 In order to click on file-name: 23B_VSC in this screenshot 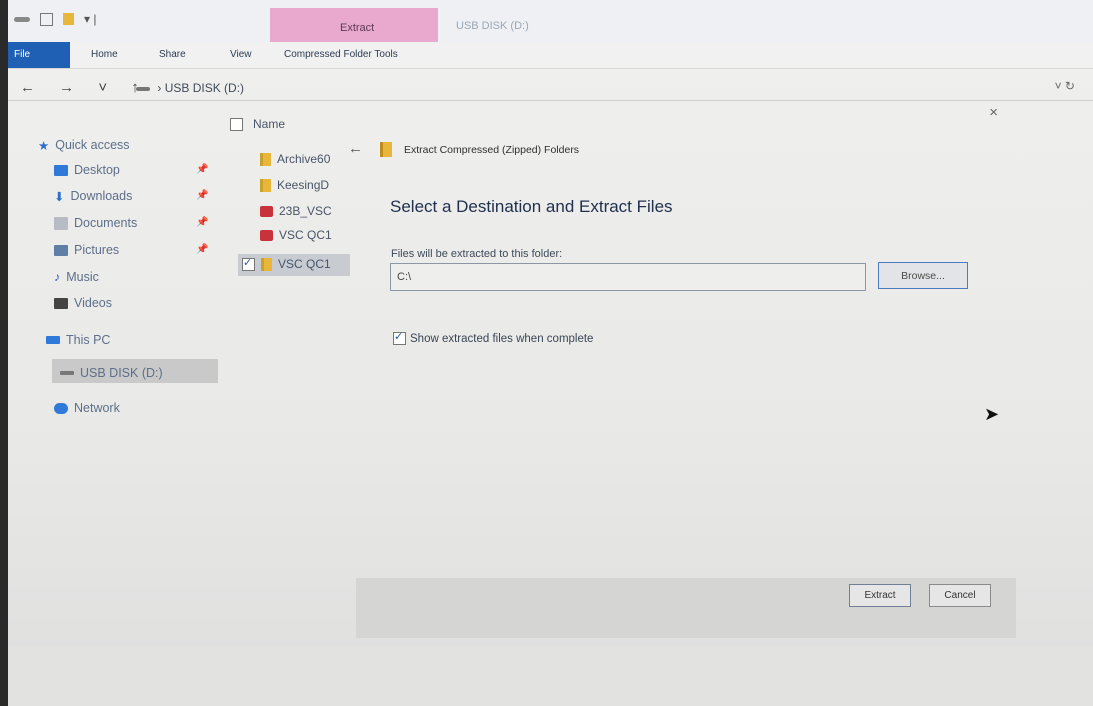, I will do `click(305, 211)`.